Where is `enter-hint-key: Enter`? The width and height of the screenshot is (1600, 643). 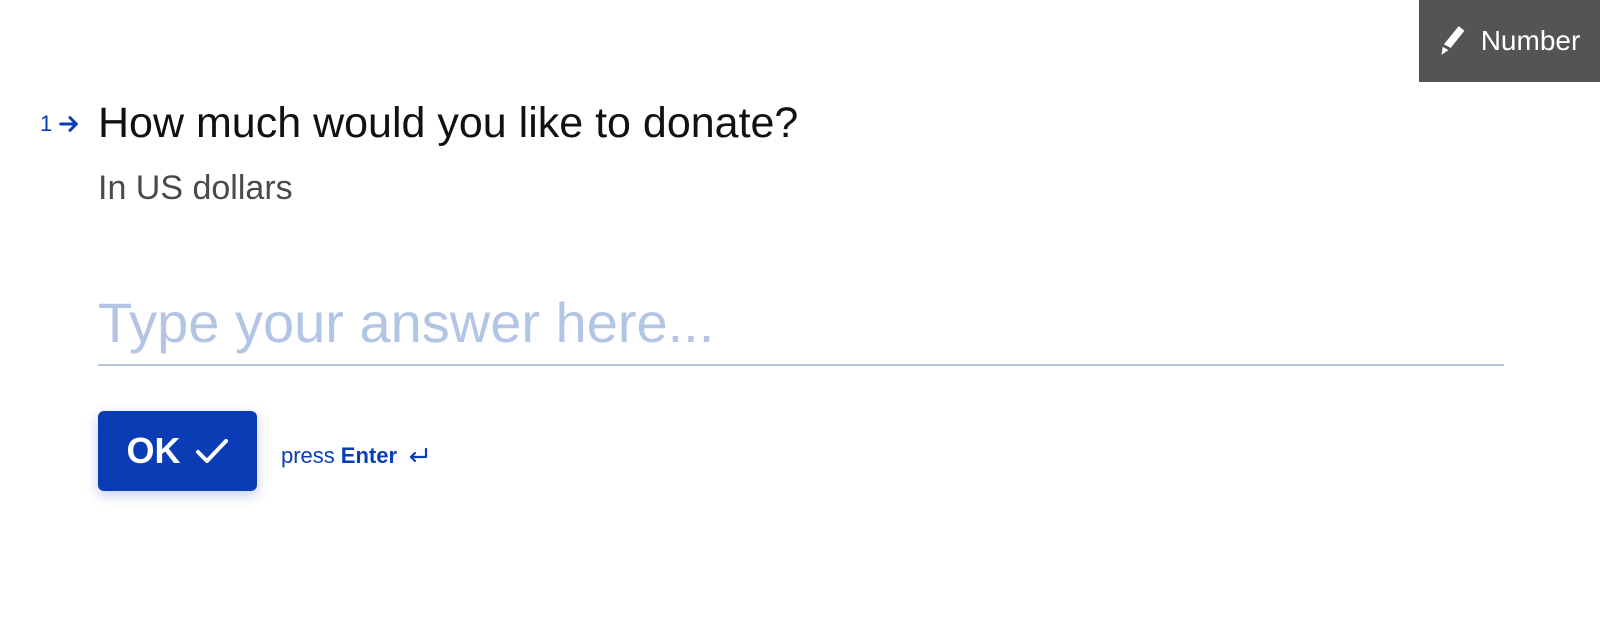 enter-hint-key: Enter is located at coordinates (369, 455).